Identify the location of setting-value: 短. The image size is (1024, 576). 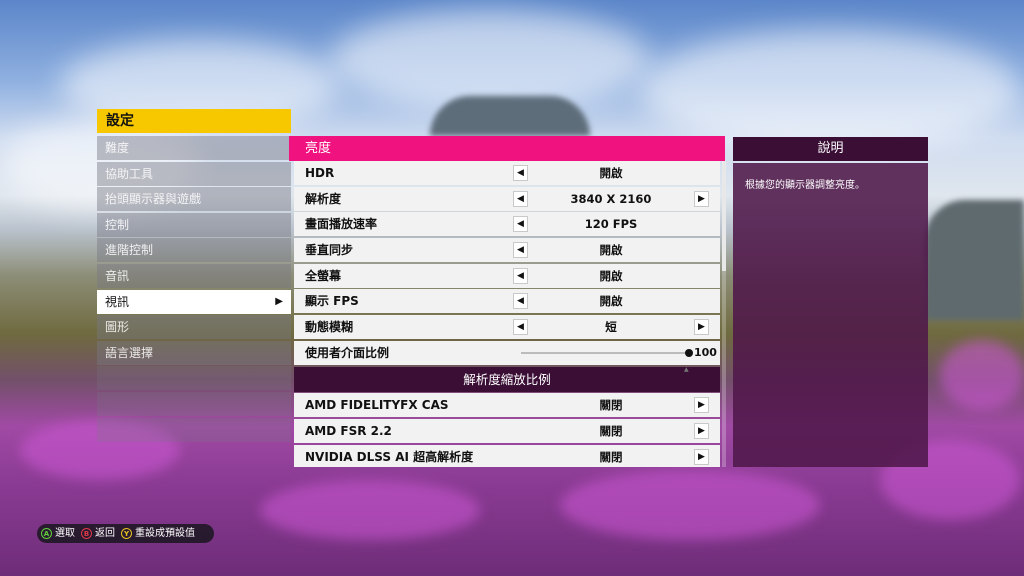
(611, 327).